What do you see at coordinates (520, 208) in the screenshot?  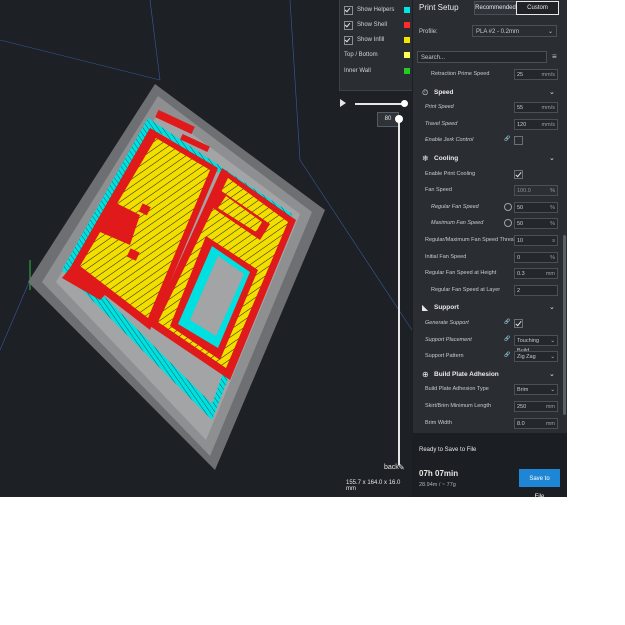 I see `setting-value: 50` at bounding box center [520, 208].